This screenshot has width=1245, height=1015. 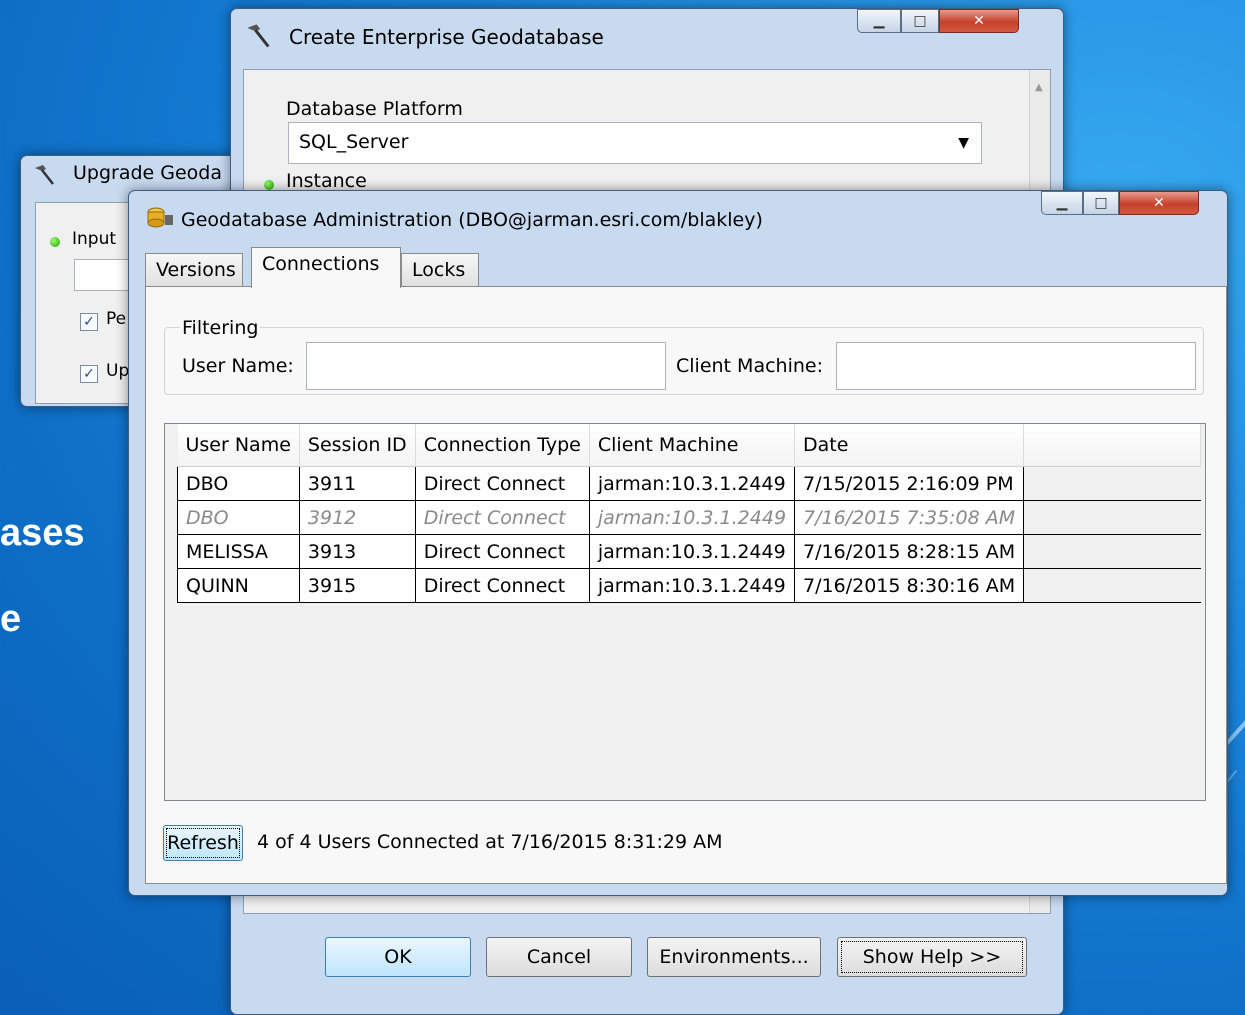 I want to click on refresh-button: Refresh, so click(x=203, y=843).